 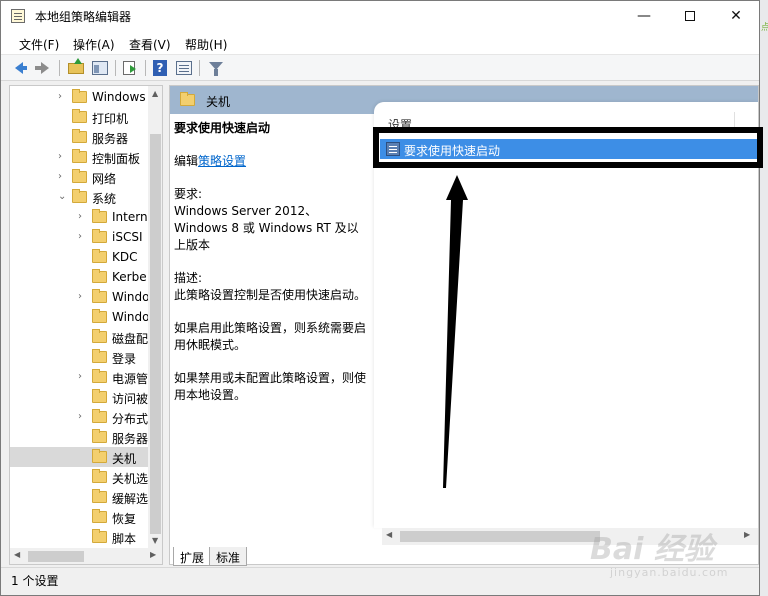 I want to click on tree-item-label: 访问被, so click(x=130, y=399).